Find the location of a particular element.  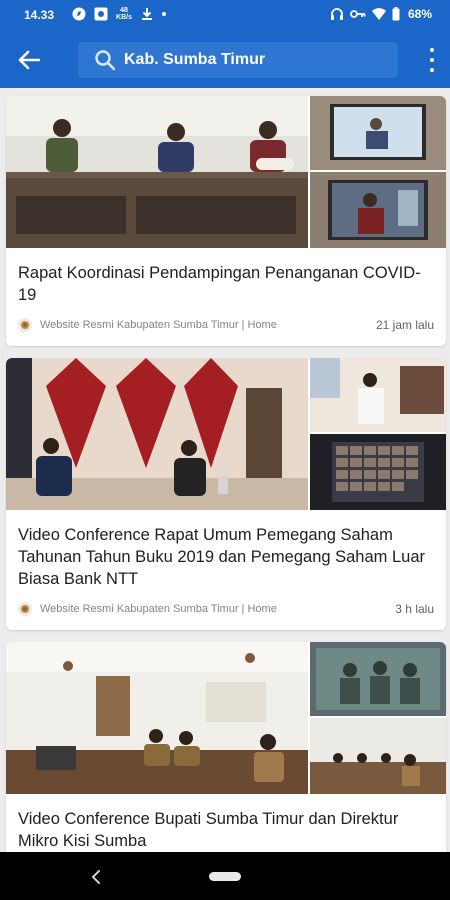

wifi-icon is located at coordinates (378, 14).